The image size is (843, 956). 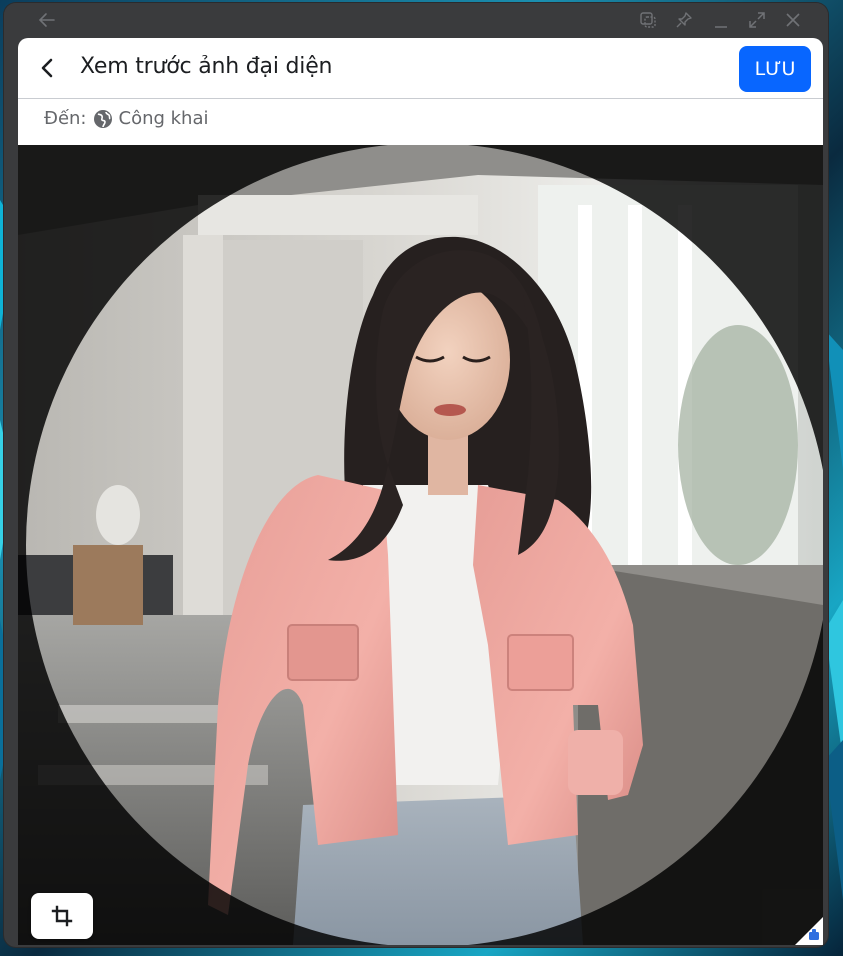 I want to click on audience-prefix: Đến:, so click(x=65, y=118).